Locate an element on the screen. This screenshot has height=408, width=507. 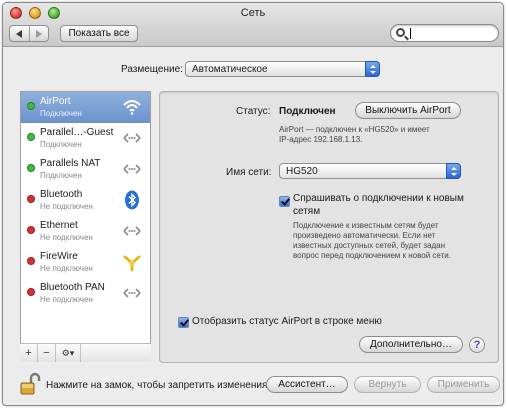
service-list-controls: + − ⚙▾ is located at coordinates (85, 352).